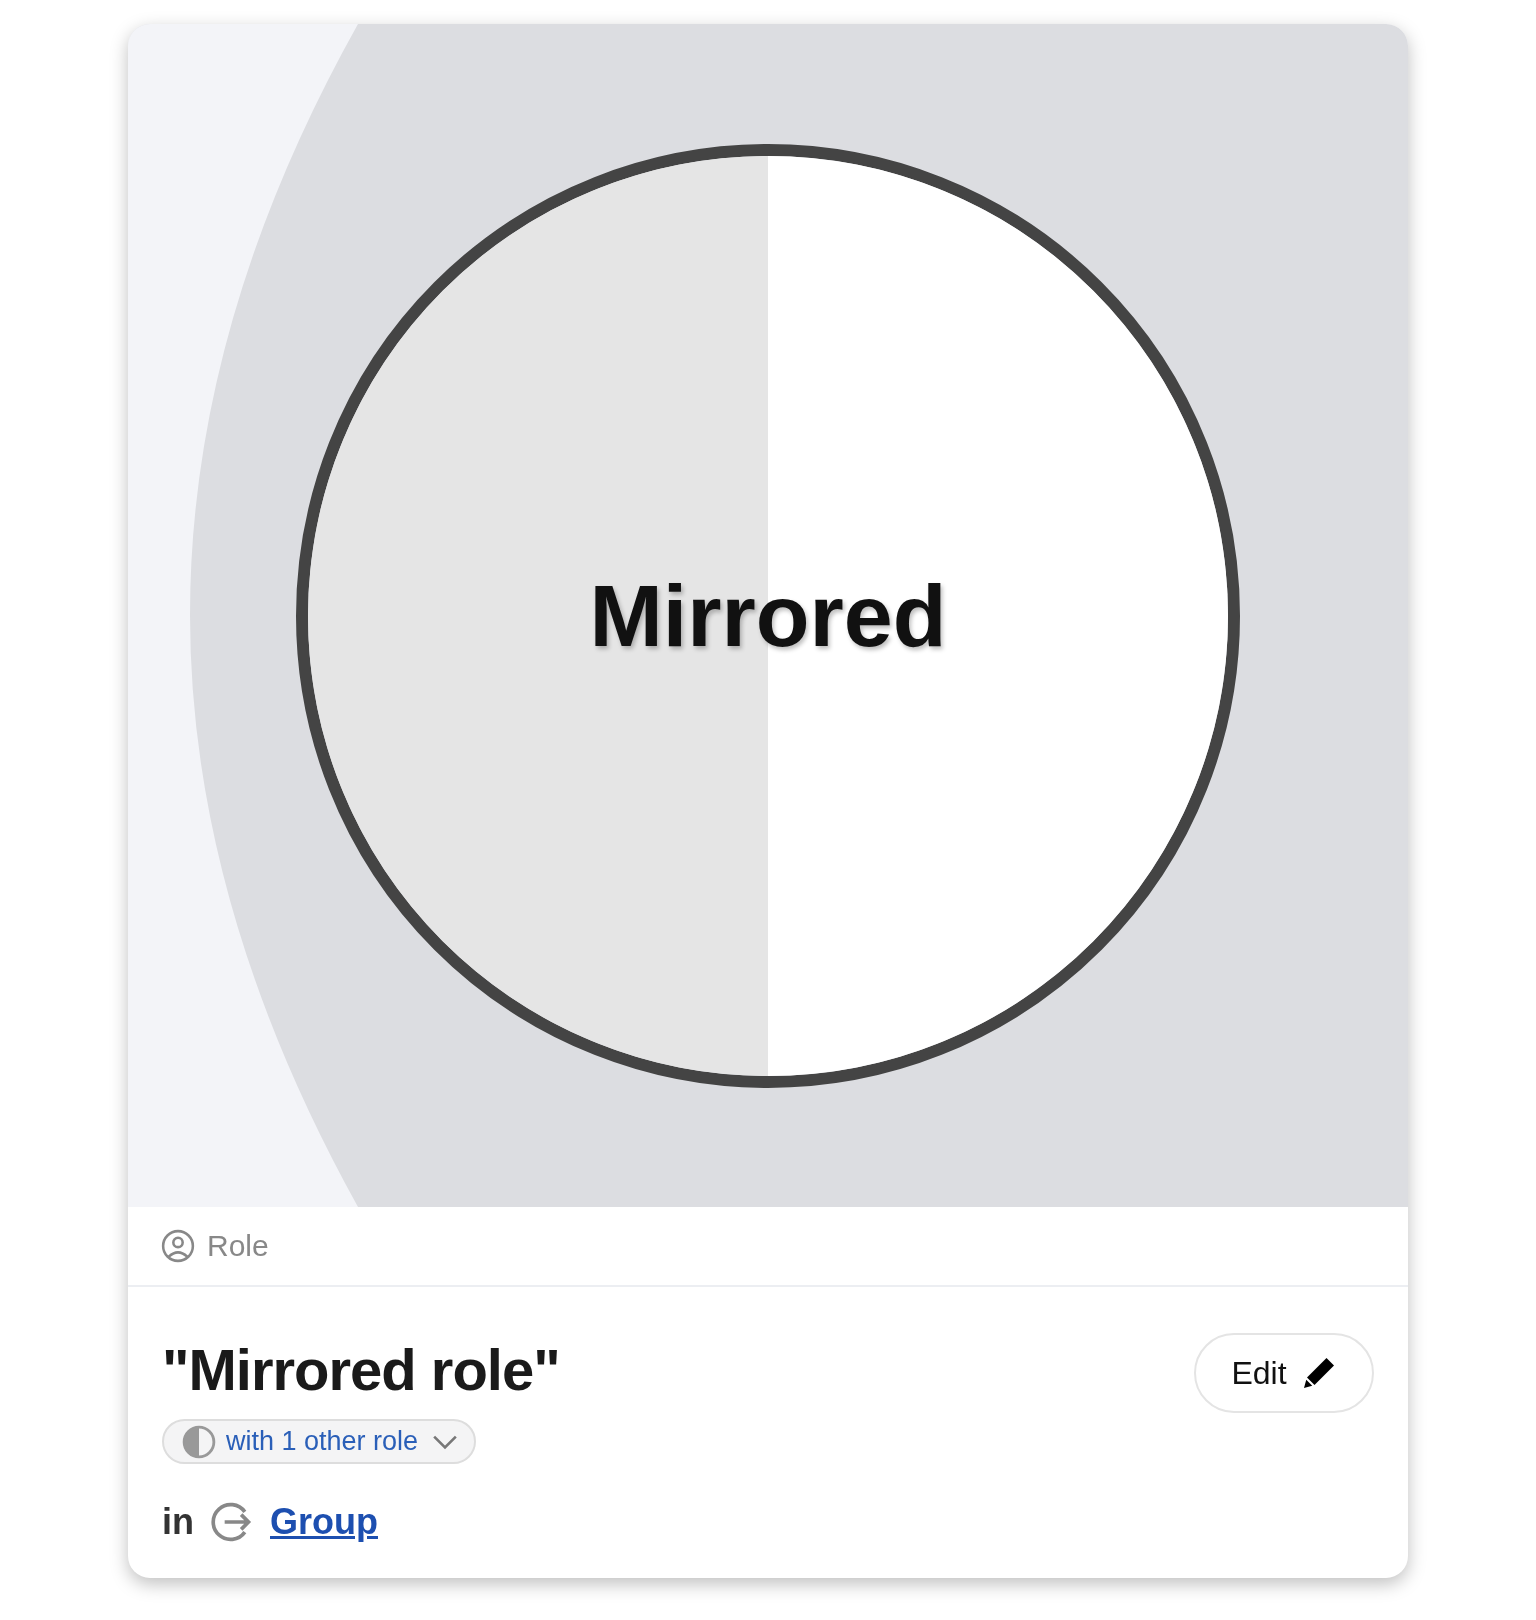 The width and height of the screenshot is (1536, 1620). I want to click on half-circle-icon, so click(199, 1441).